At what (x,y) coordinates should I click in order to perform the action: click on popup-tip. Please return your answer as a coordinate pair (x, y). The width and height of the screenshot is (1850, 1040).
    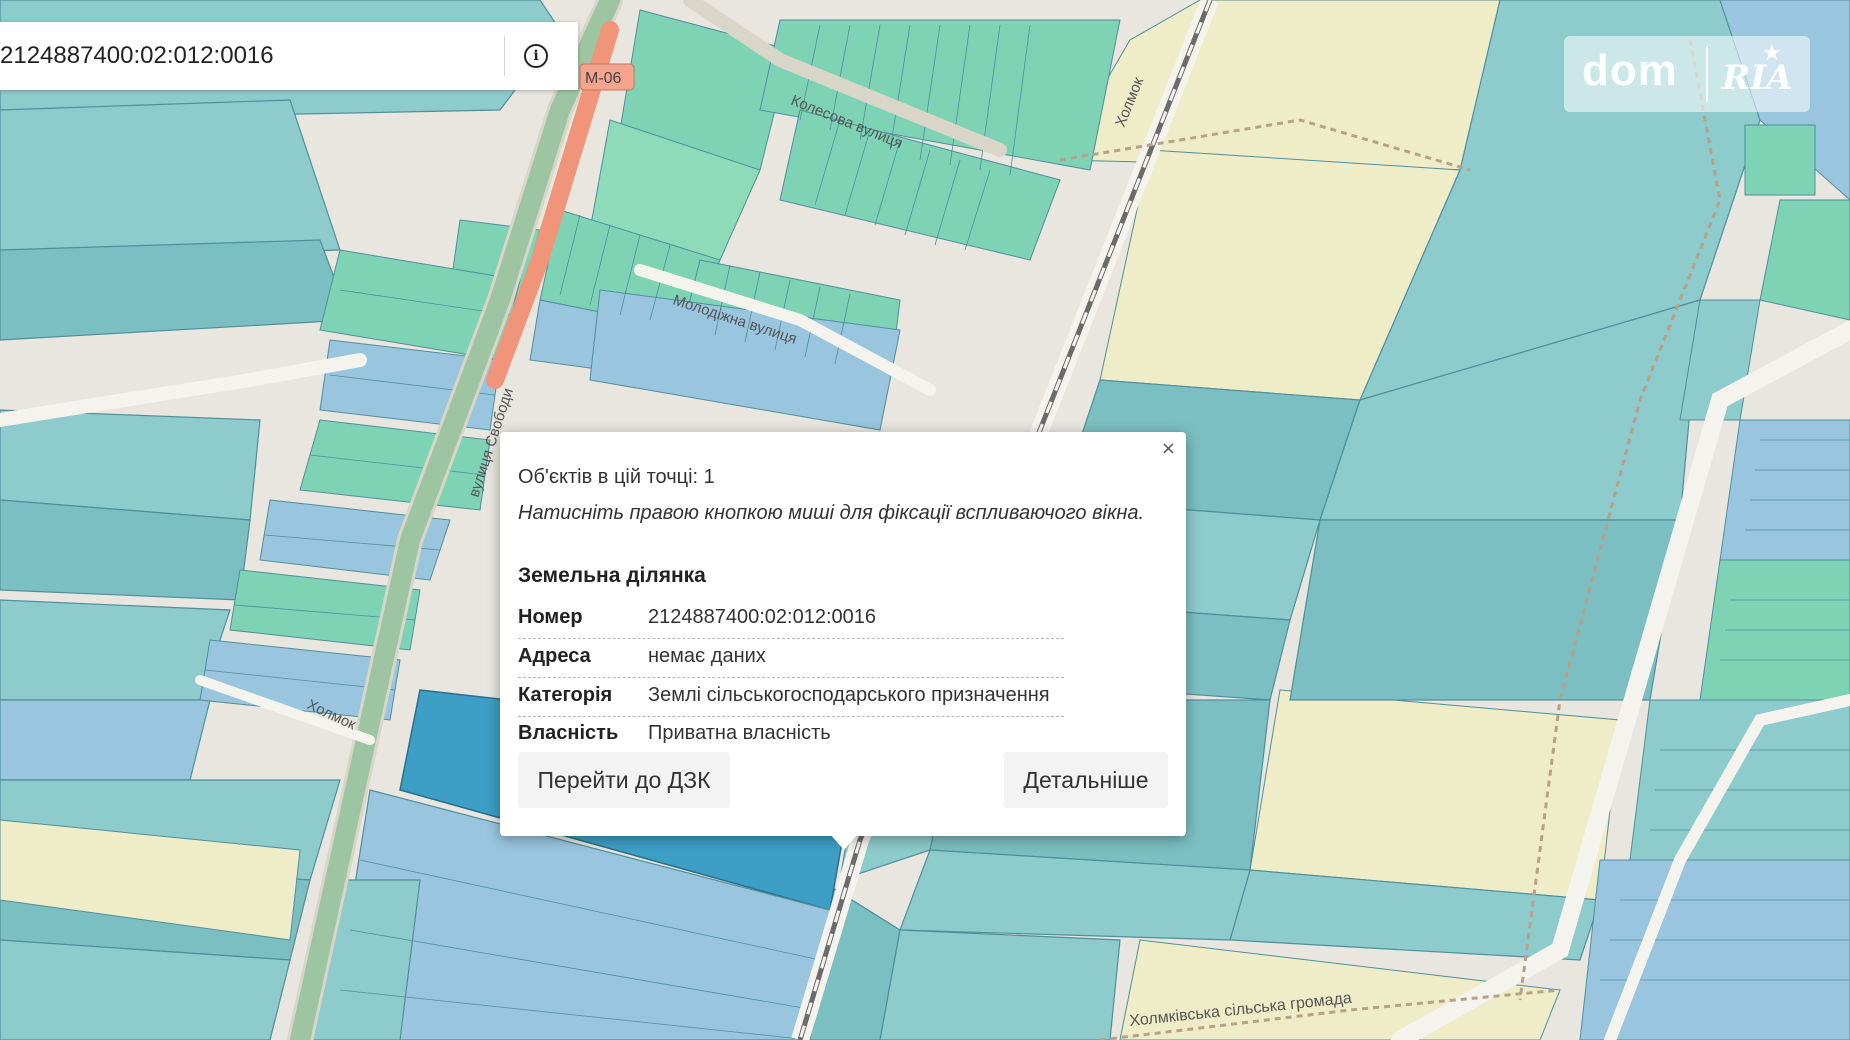
    Looking at the image, I should click on (844, 842).